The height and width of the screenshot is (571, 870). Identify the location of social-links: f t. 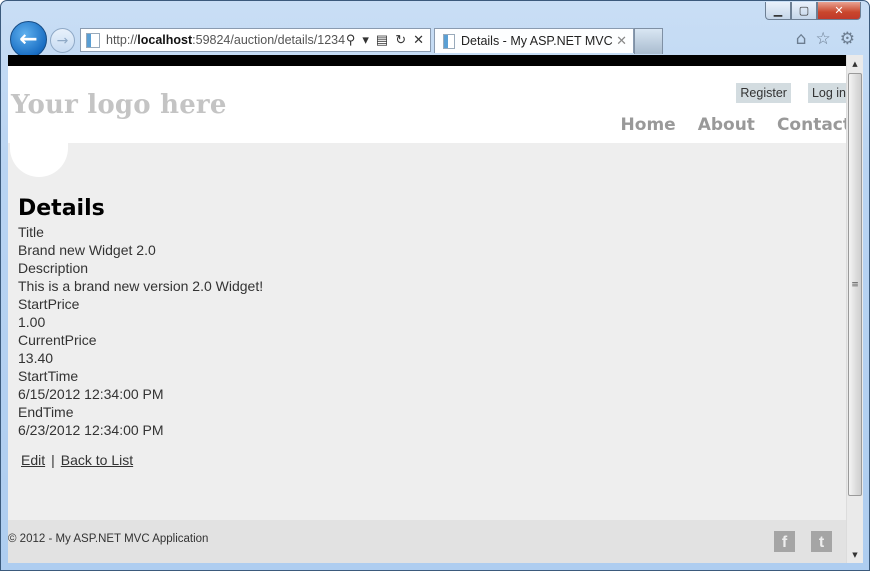
(803, 541).